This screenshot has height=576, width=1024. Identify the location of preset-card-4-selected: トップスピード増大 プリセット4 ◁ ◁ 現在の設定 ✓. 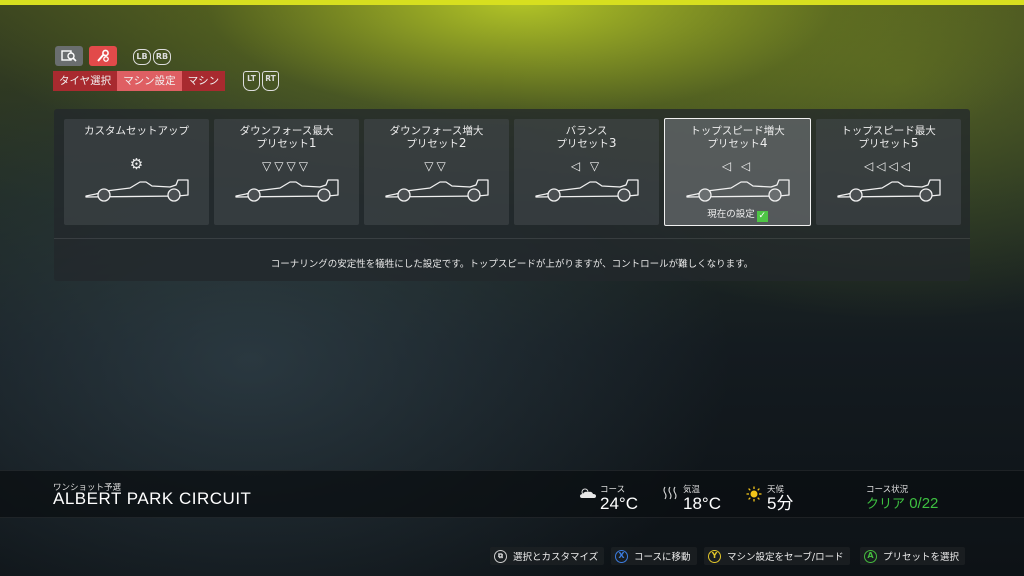
(737, 172).